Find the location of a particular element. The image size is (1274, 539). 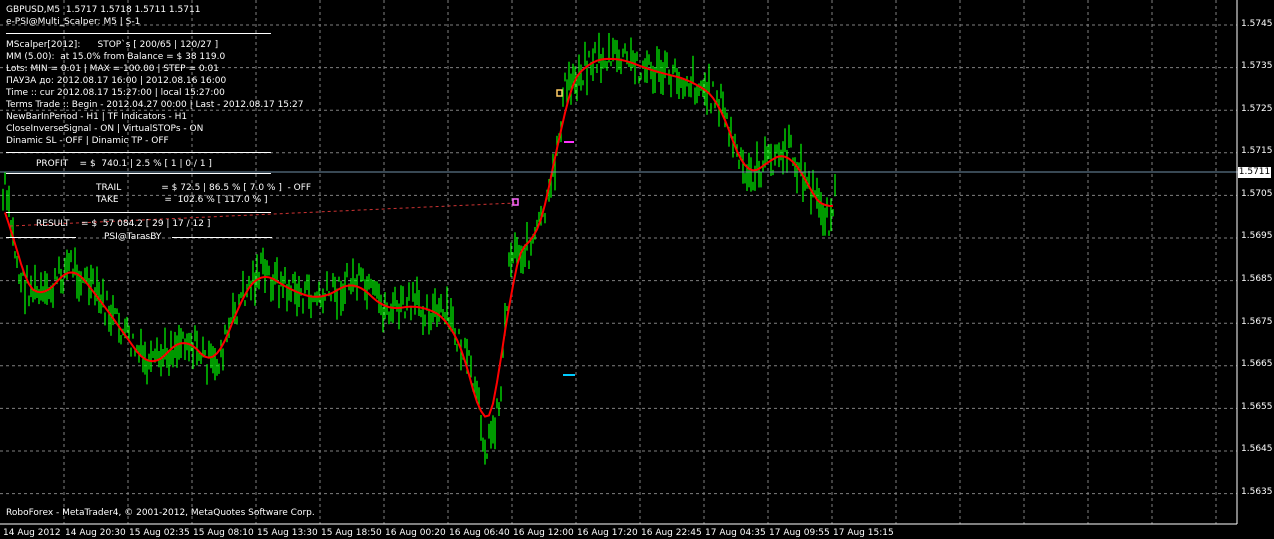

expert-name: e-PSI@Multi_Scalper: M5 | S-1 is located at coordinates (73, 22).